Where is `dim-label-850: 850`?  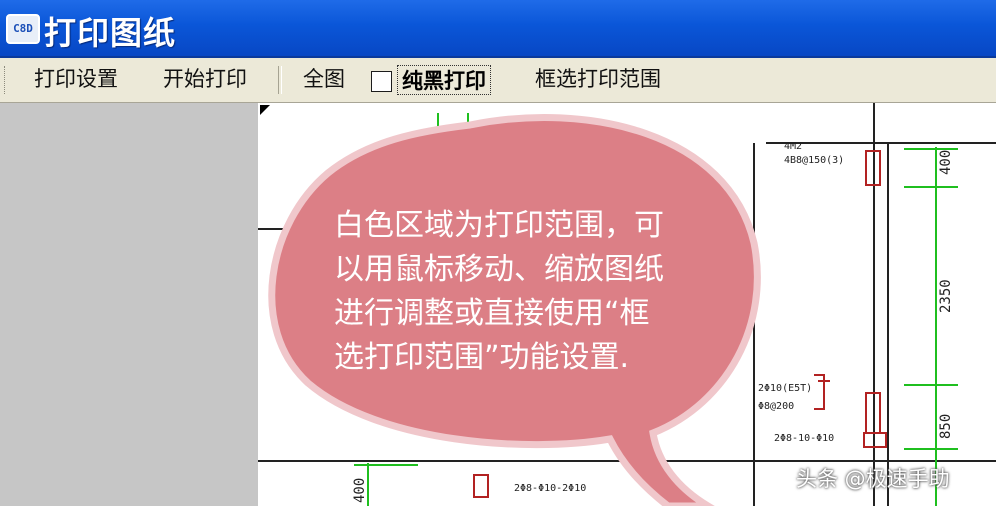
dim-label-850: 850 is located at coordinates (946, 426).